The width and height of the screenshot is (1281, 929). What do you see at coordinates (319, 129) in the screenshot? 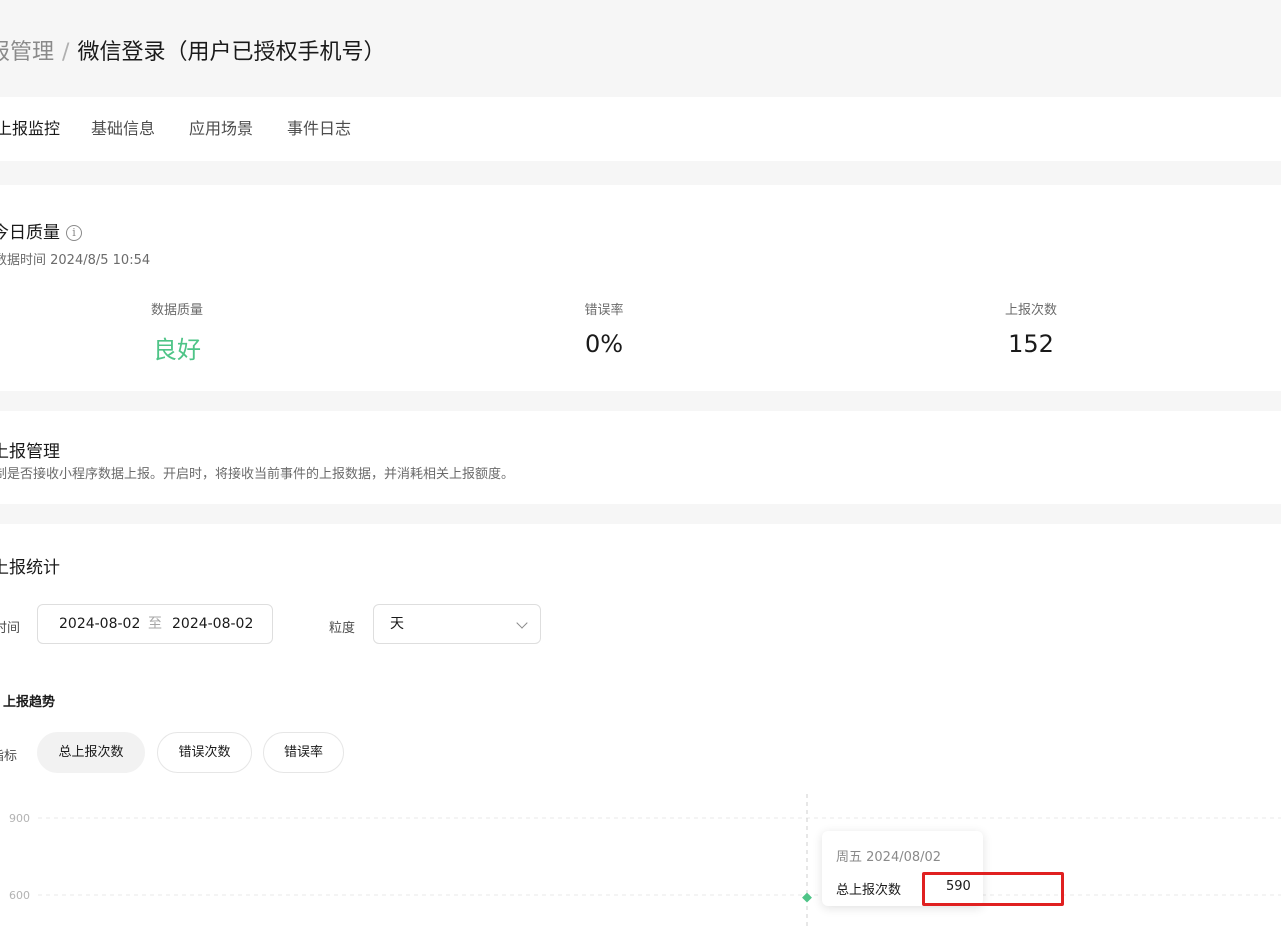
I see `tab-event-log: 事件日志` at bounding box center [319, 129].